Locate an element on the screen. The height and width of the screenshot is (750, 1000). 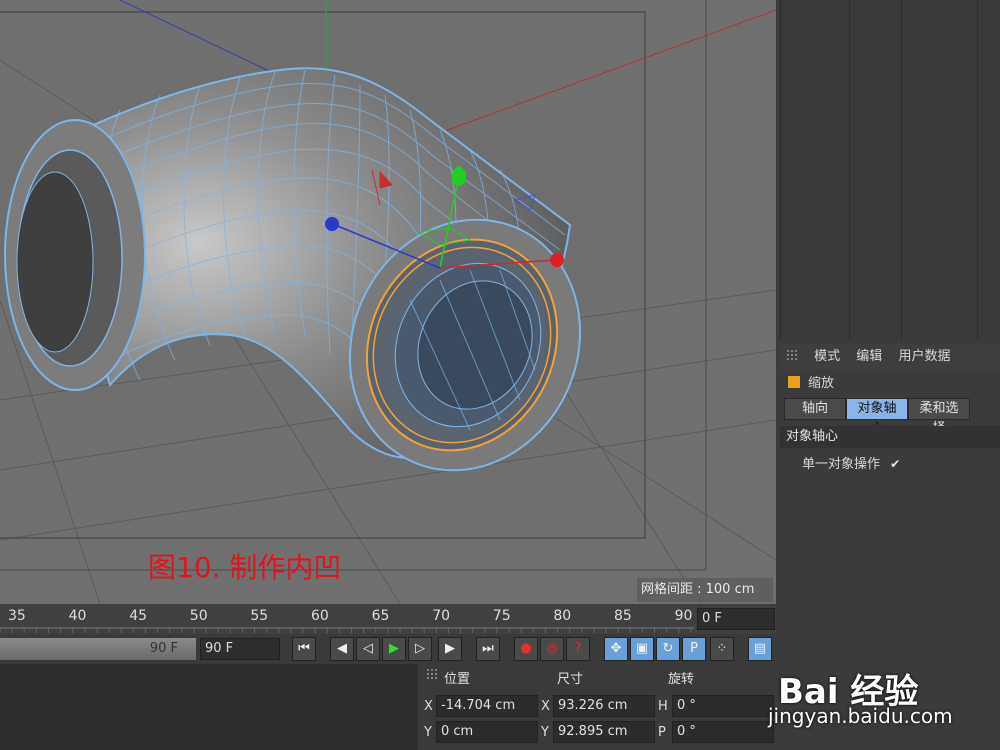
pos-x-field: -14.704 cm is located at coordinates (487, 706).